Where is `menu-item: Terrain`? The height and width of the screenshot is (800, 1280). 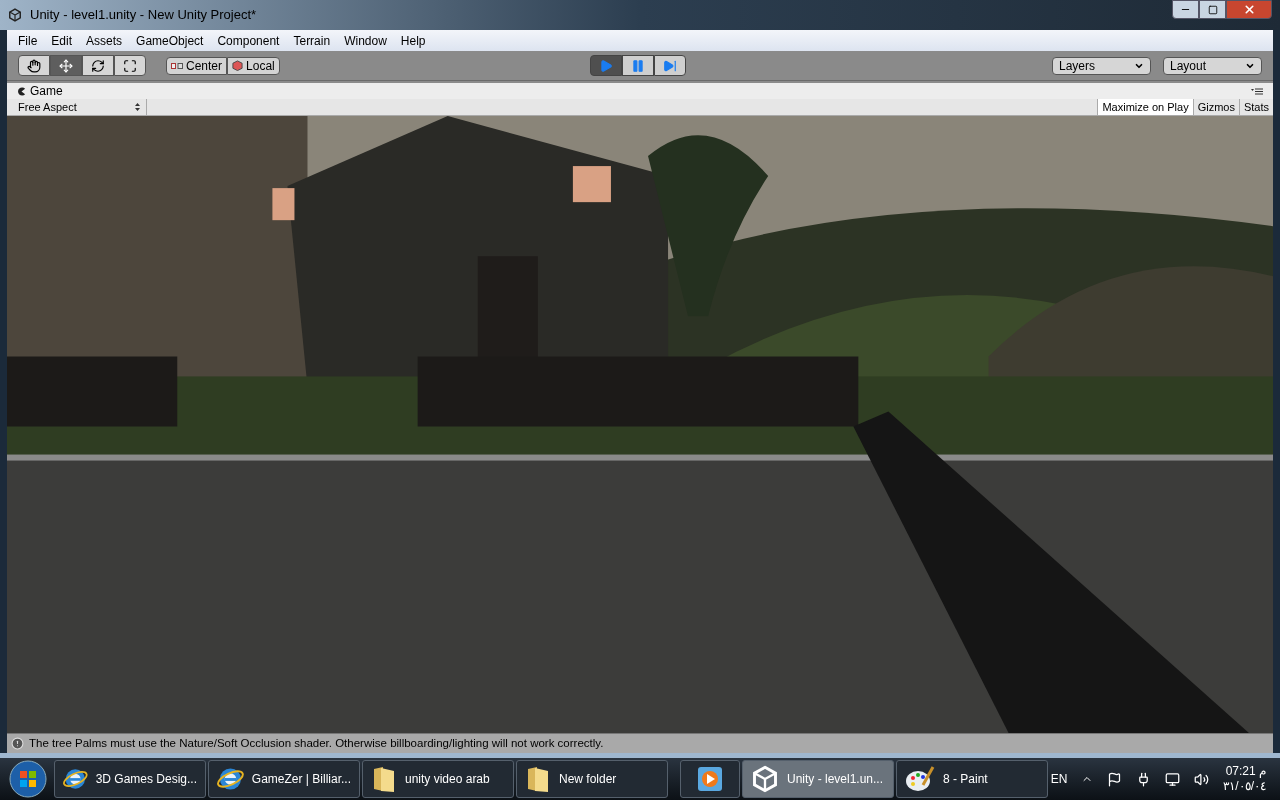
menu-item: Terrain is located at coordinates (312, 40).